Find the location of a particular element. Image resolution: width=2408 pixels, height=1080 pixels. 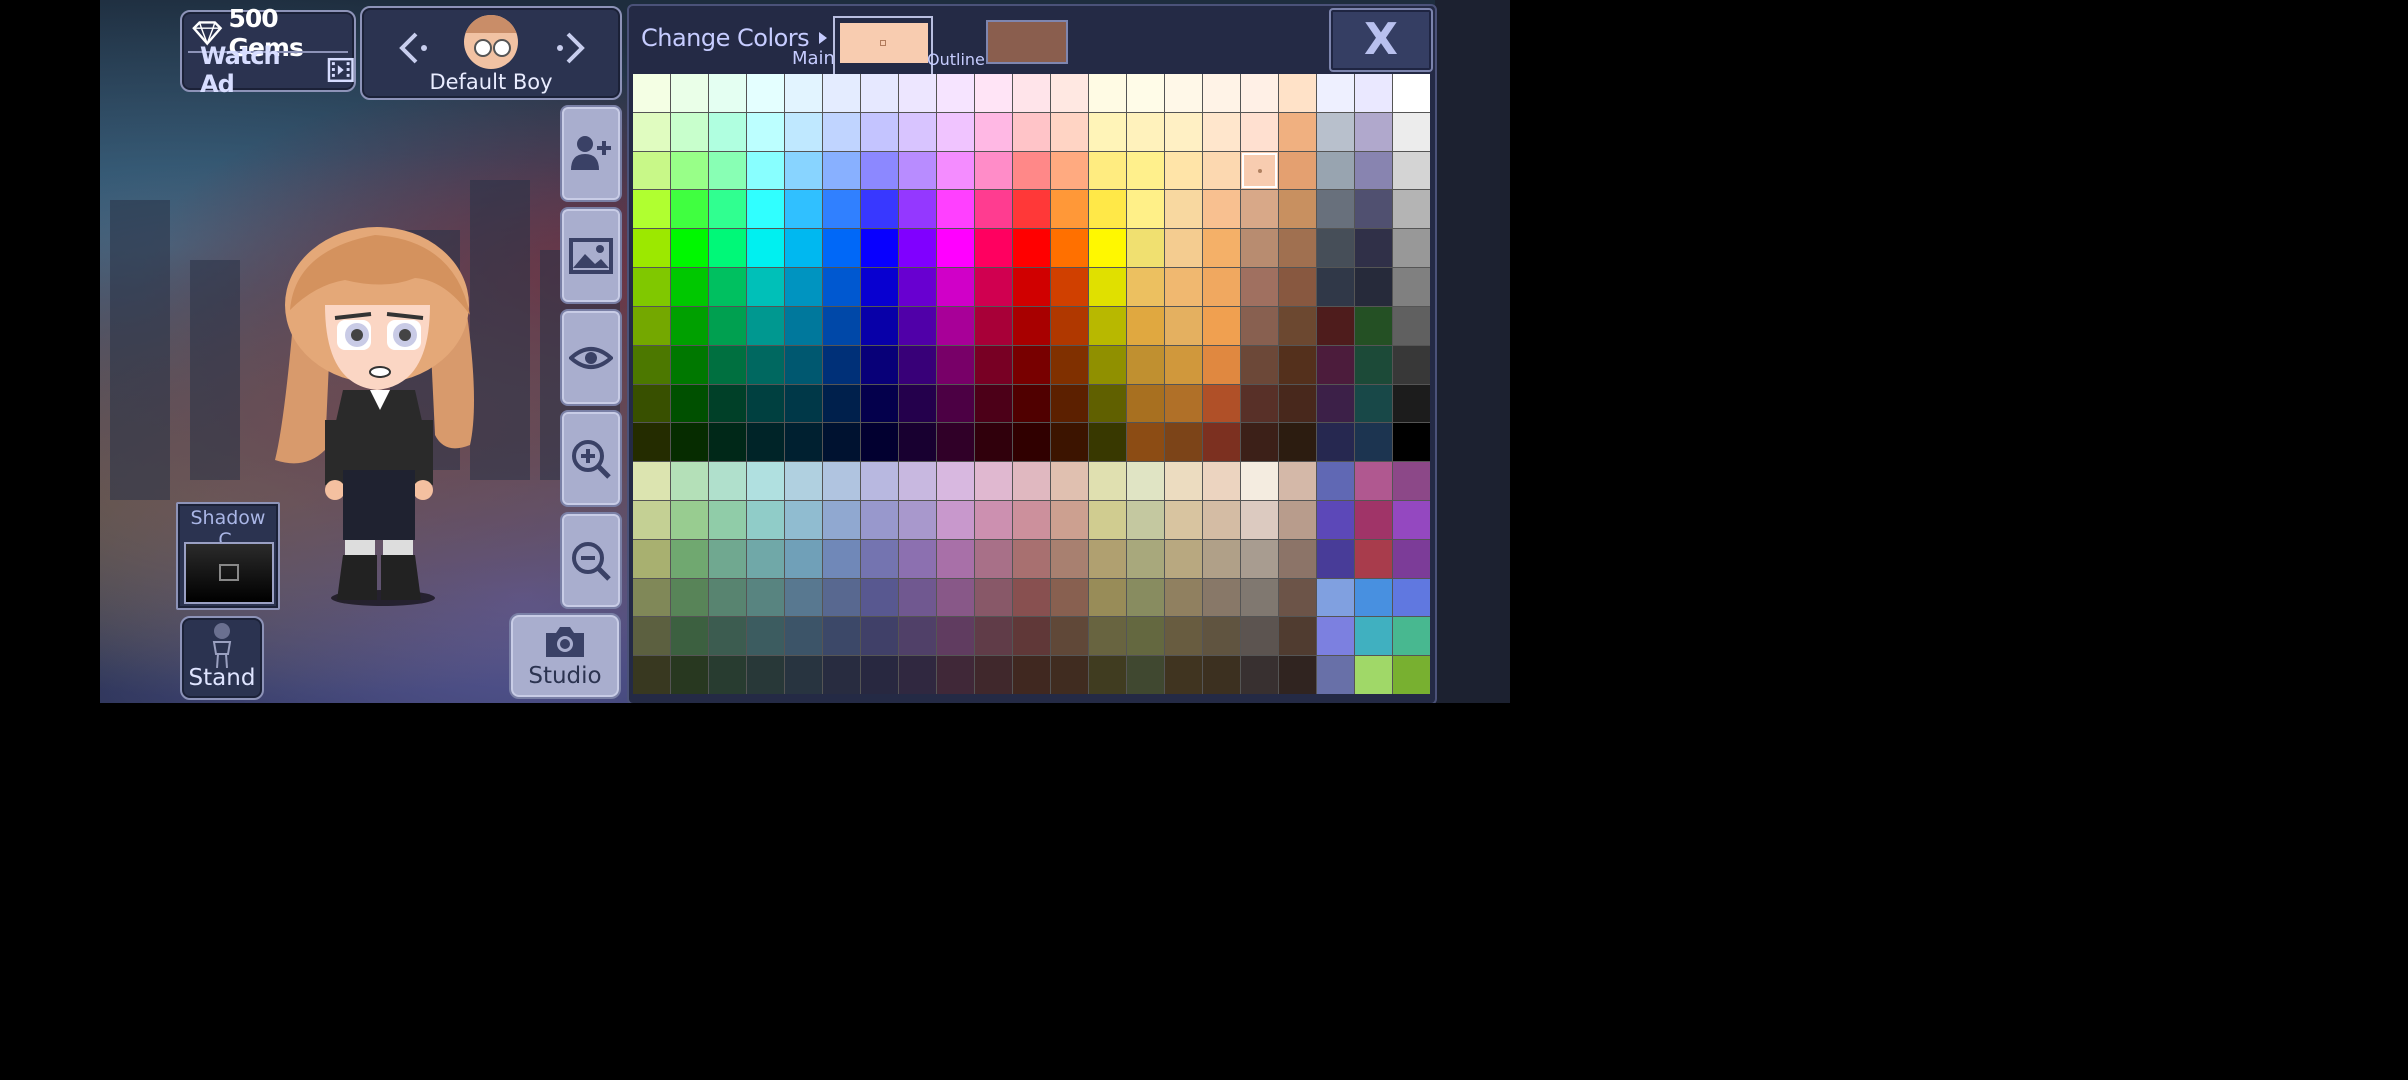

stand-button: Stand is located at coordinates (222, 658).